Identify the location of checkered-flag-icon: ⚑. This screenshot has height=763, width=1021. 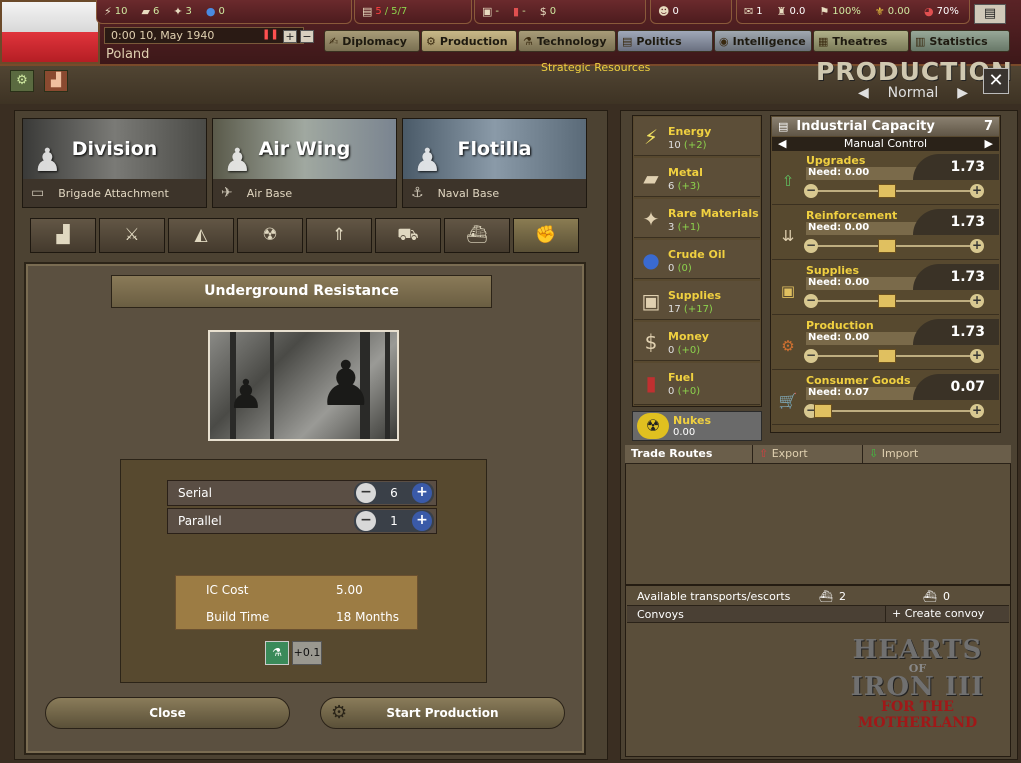
(824, 11).